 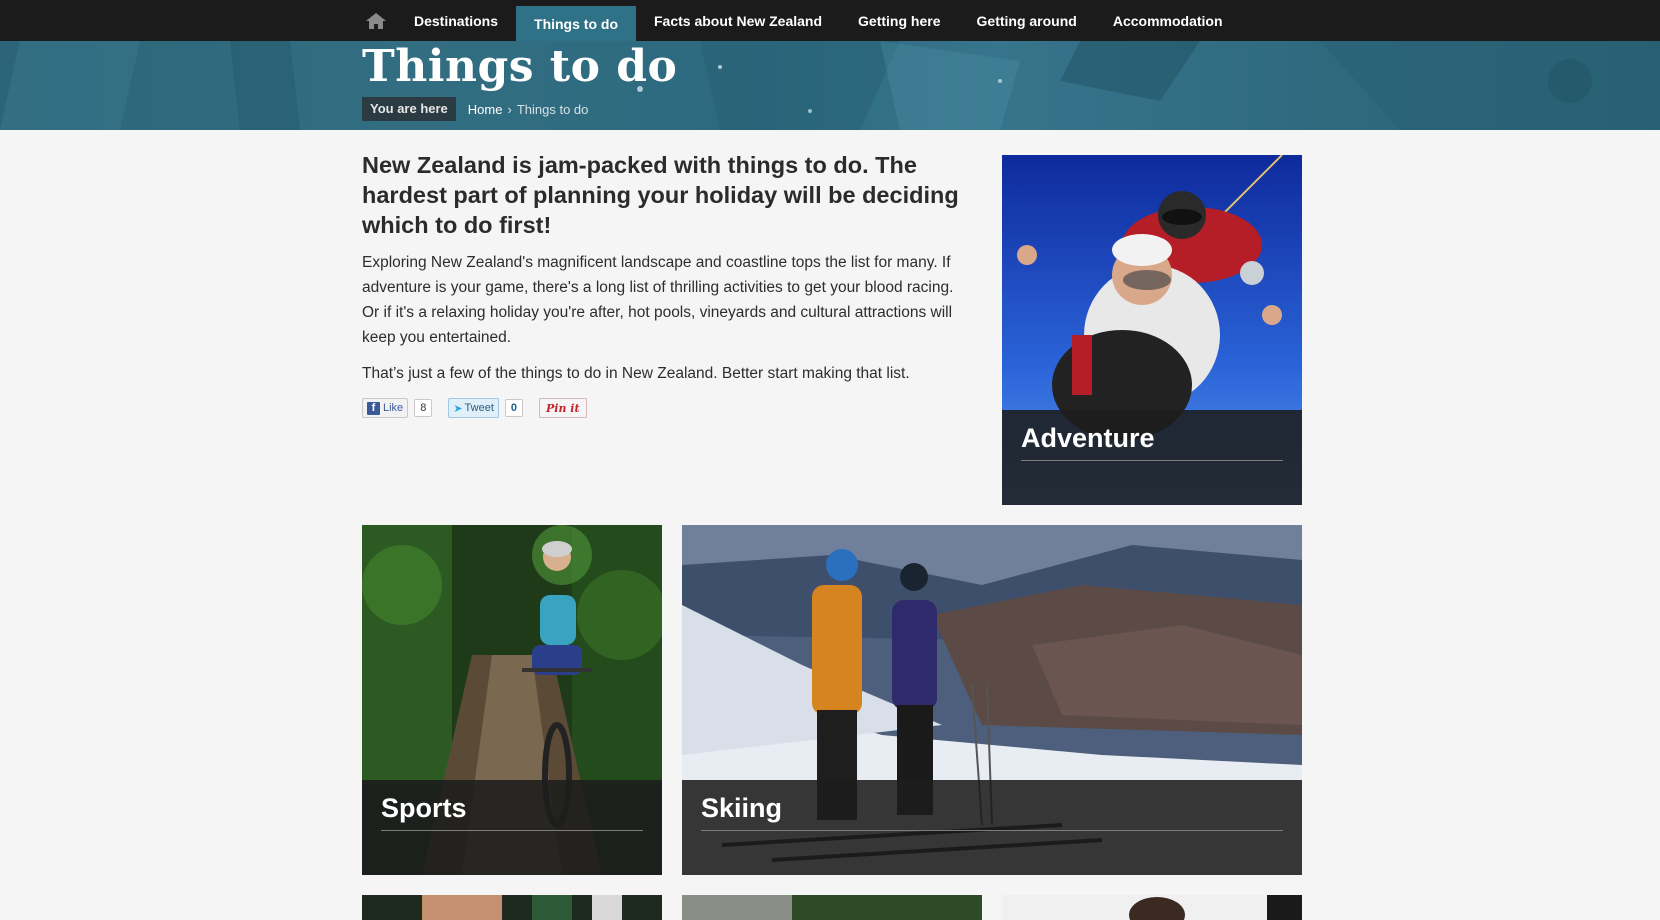 I want to click on nav-item-accommodation: Accommodation, so click(x=1168, y=20).